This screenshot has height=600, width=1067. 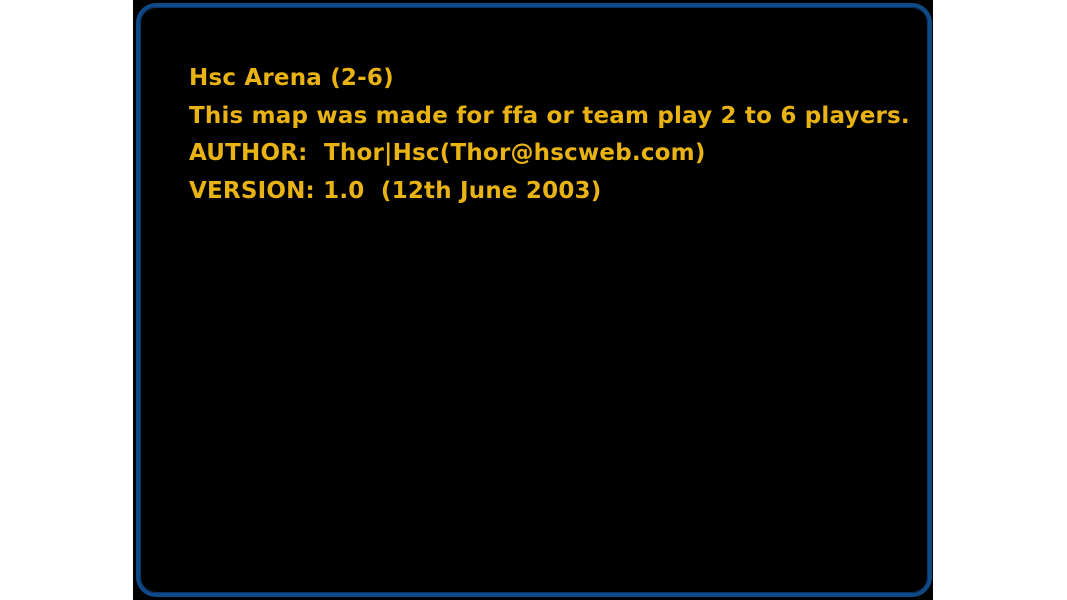 What do you see at coordinates (447, 153) in the screenshot?
I see `map-author: AUTHOR: Thor|Hsc(Thor@hscweb.com)` at bounding box center [447, 153].